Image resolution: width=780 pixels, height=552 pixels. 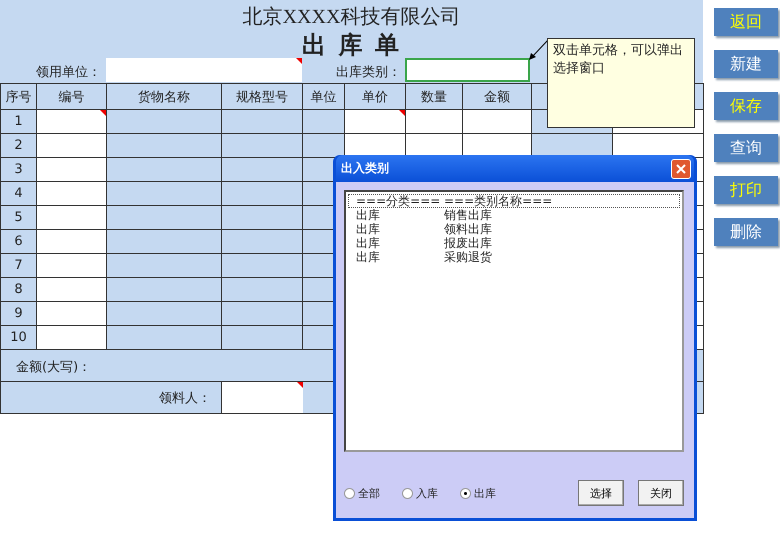 What do you see at coordinates (18, 145) in the screenshot?
I see `row-number: 2` at bounding box center [18, 145].